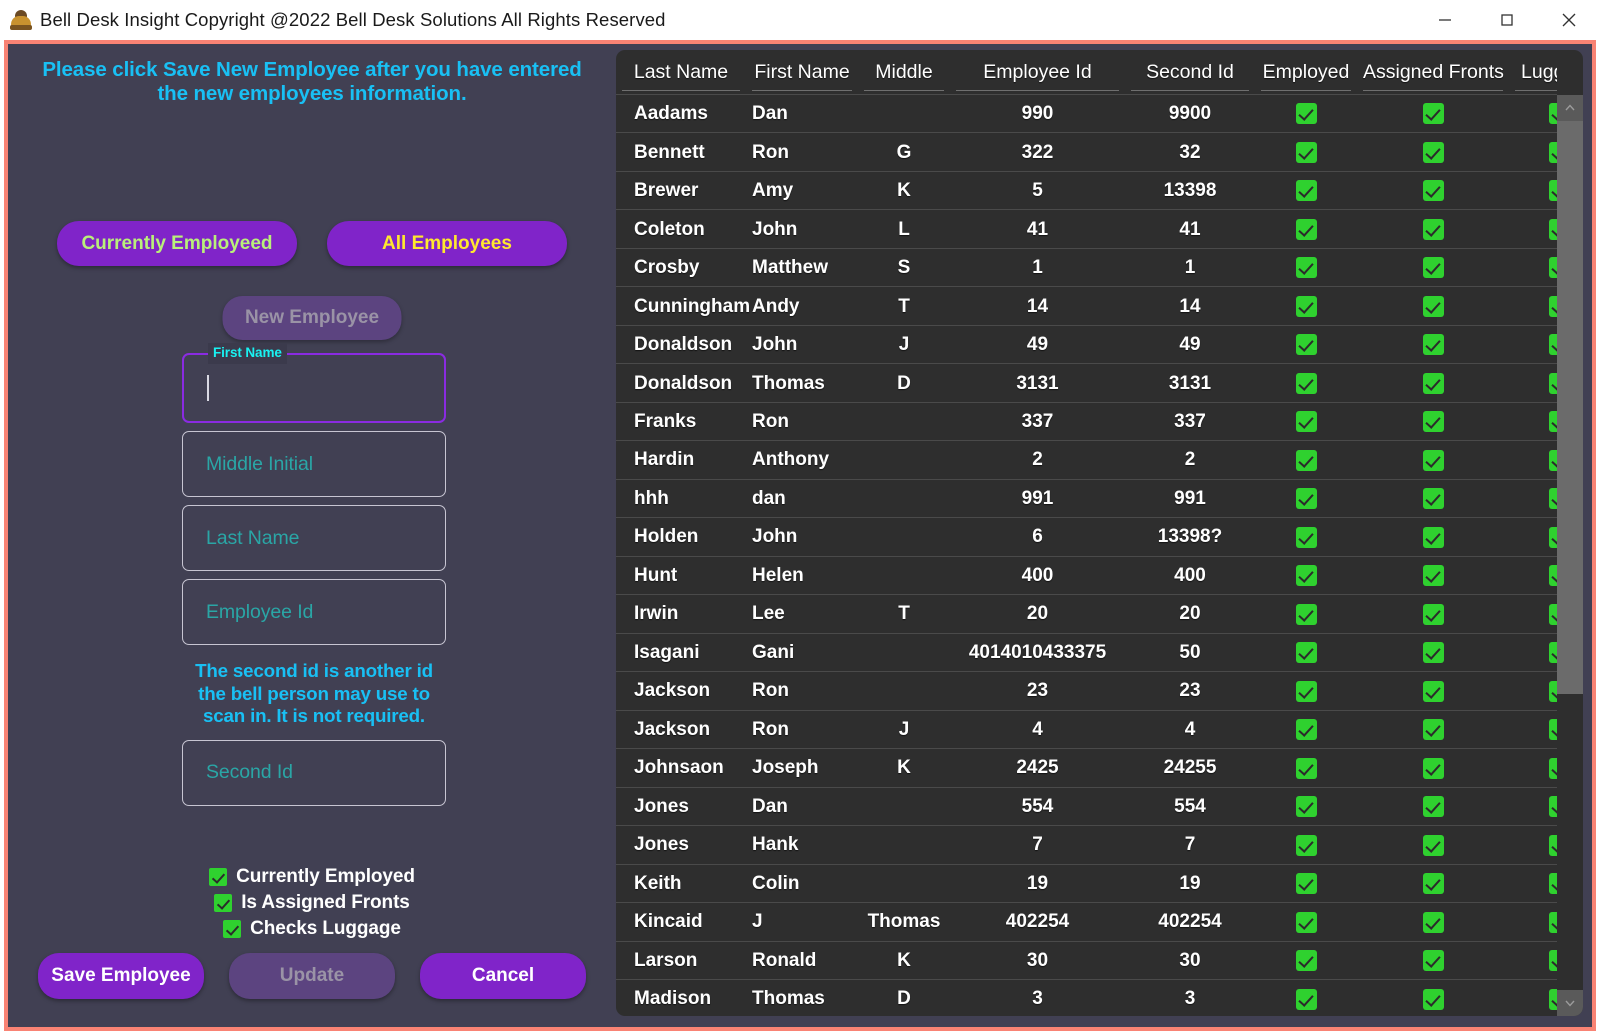 This screenshot has width=1600, height=1035. Describe the element at coordinates (1086, 729) in the screenshot. I see `table-row: Jackson Ron J 4 4` at that location.